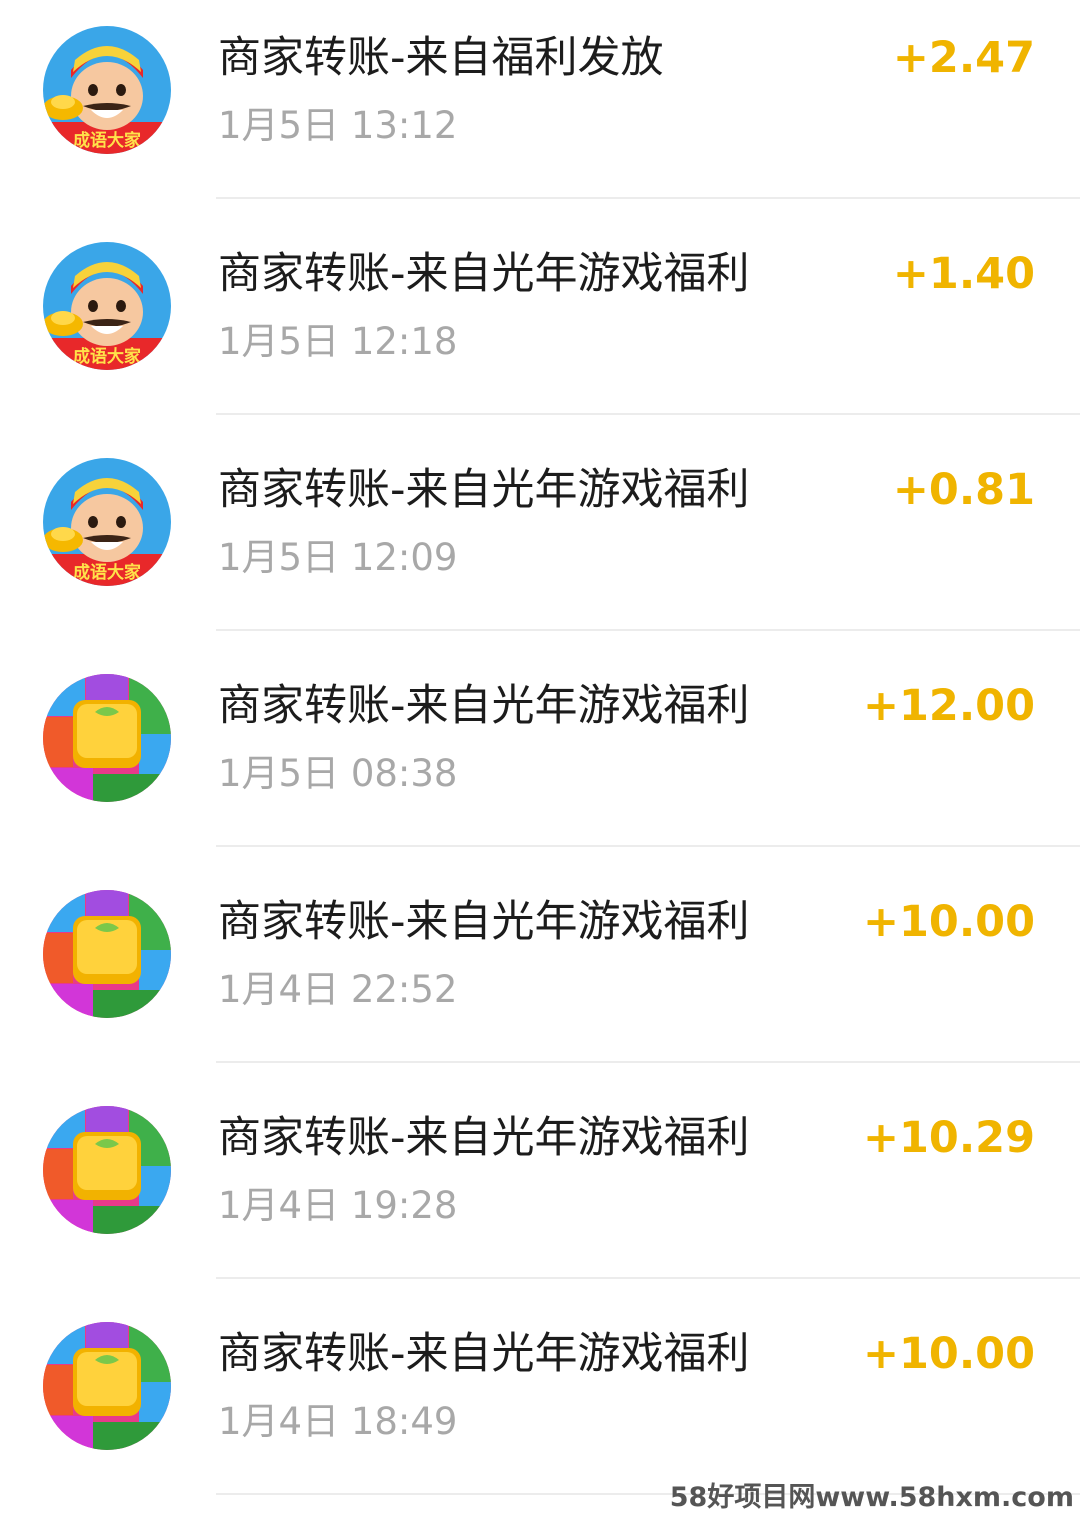  What do you see at coordinates (948, 1138) in the screenshot?
I see `transaction-amount: +10.29` at bounding box center [948, 1138].